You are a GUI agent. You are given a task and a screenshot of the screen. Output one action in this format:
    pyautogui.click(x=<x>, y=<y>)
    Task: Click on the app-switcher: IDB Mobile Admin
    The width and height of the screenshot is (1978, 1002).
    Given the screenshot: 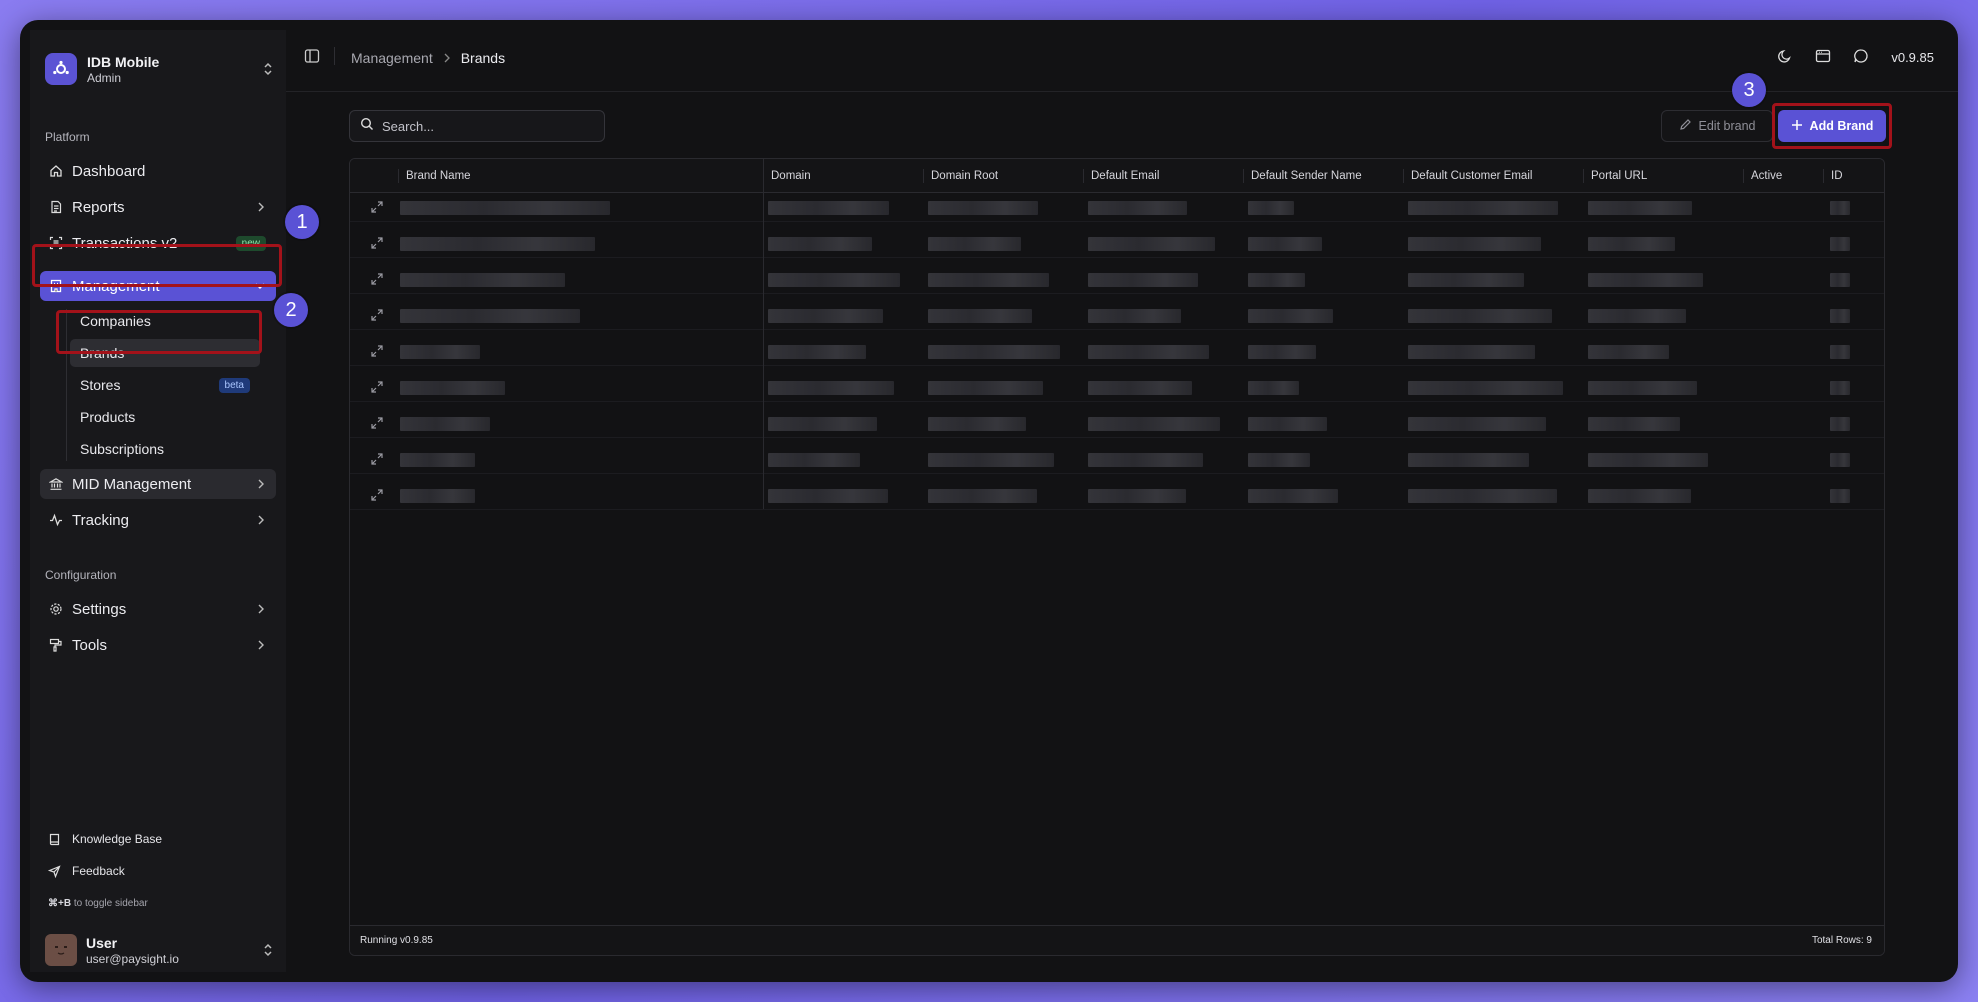 What is the action you would take?
    pyautogui.click(x=160, y=69)
    